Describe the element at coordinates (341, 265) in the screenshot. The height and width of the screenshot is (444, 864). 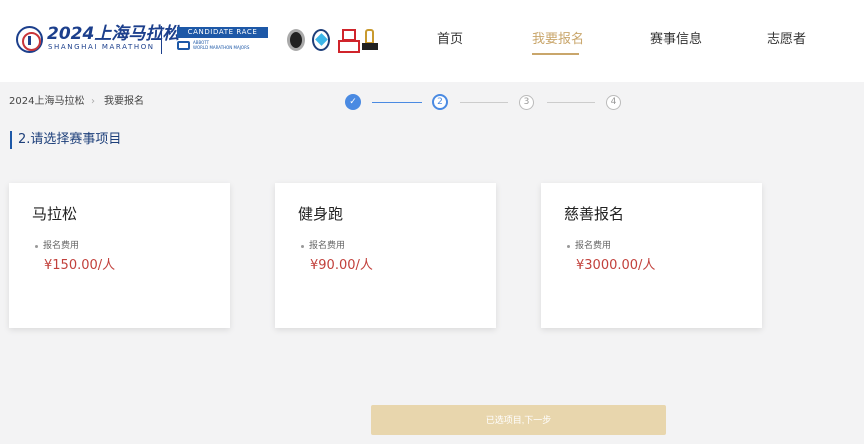
I see `event-price: ¥90.00/人` at that location.